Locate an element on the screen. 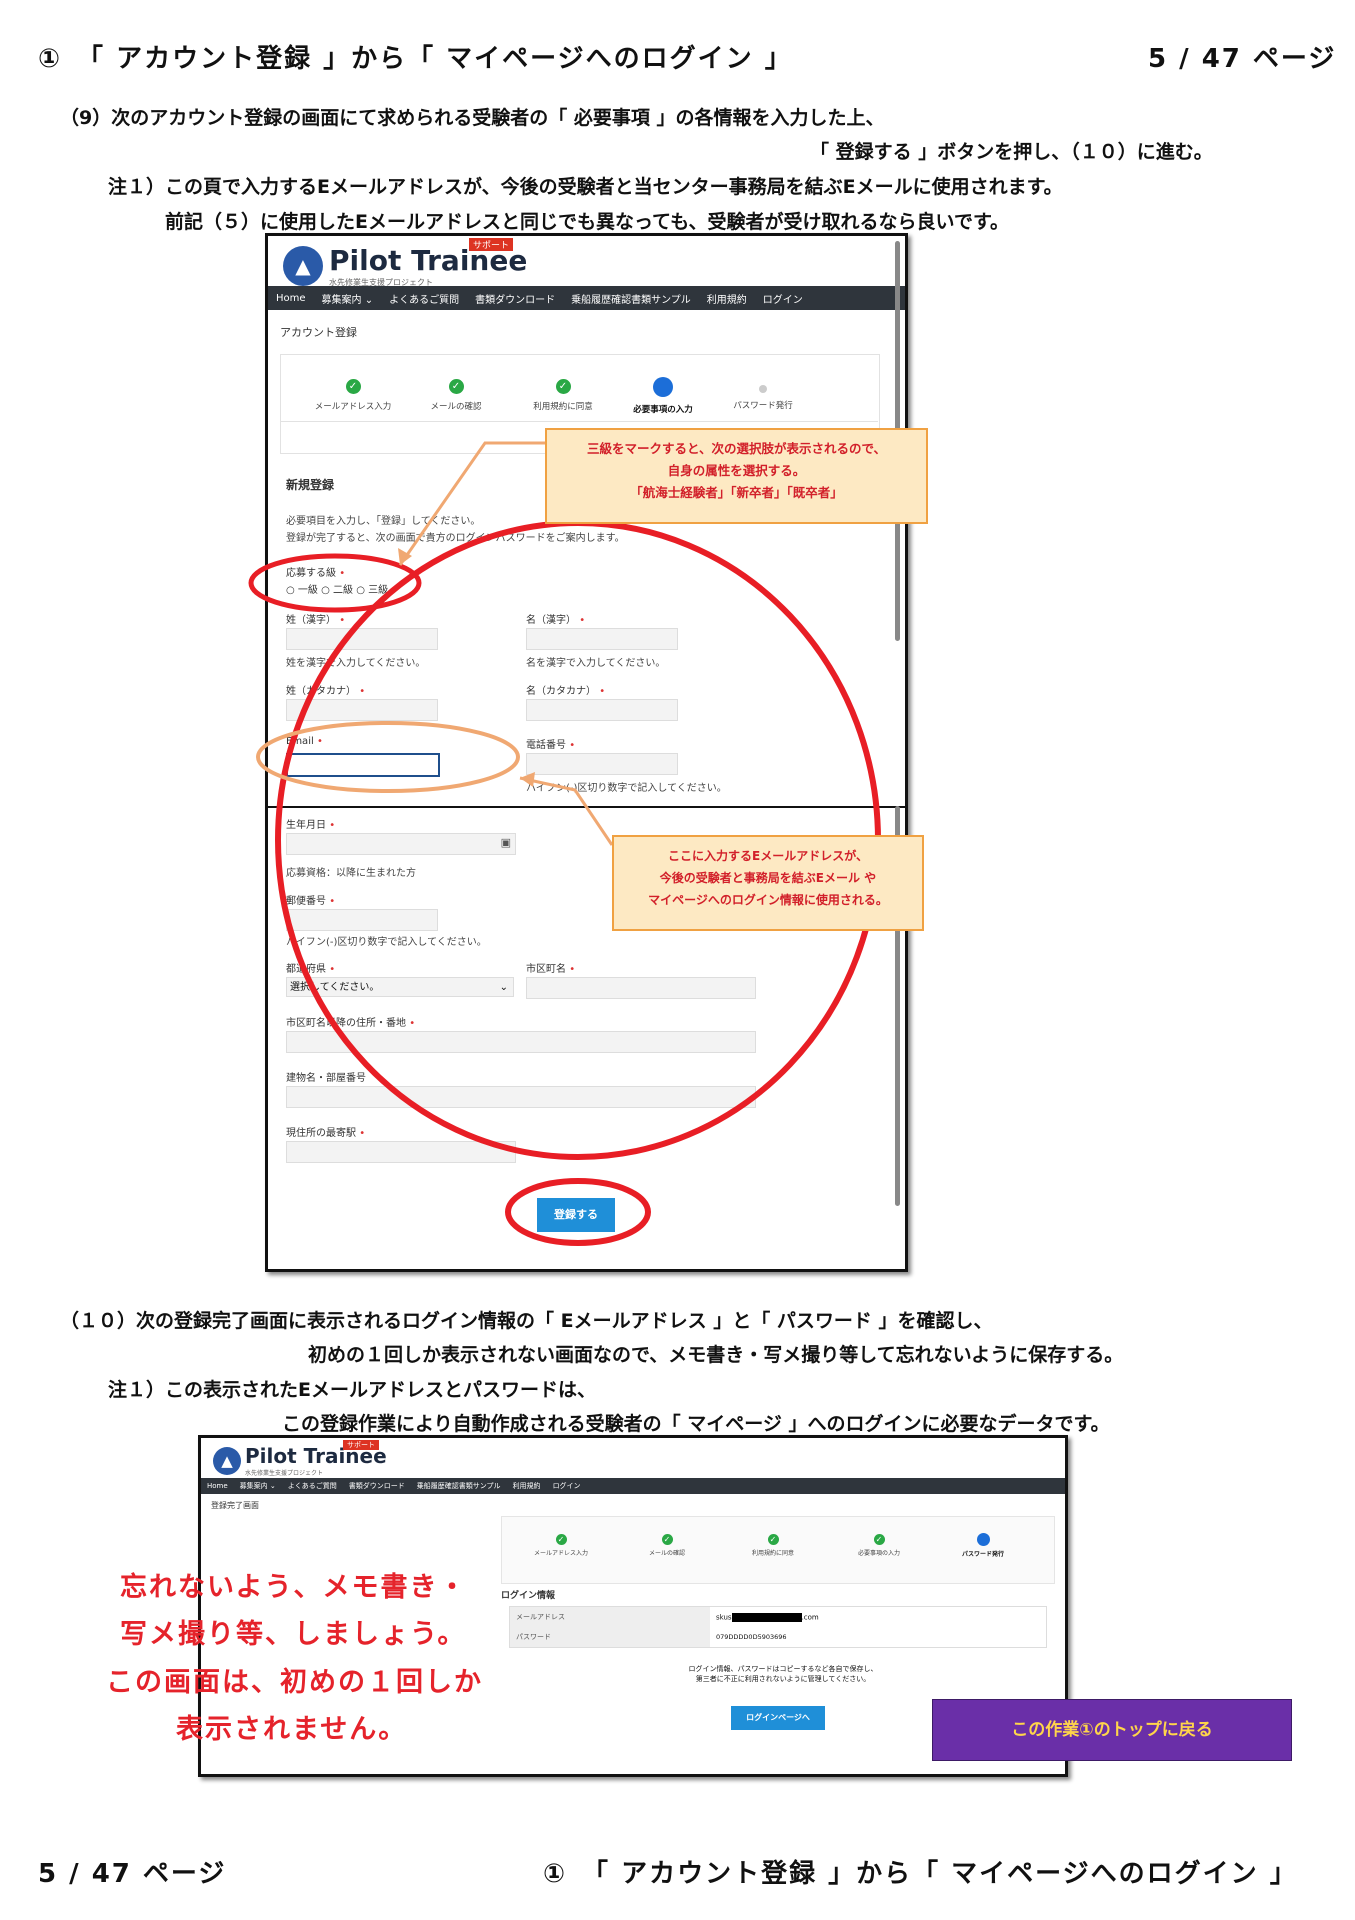  email-label: メールアドレス is located at coordinates (610, 1617).